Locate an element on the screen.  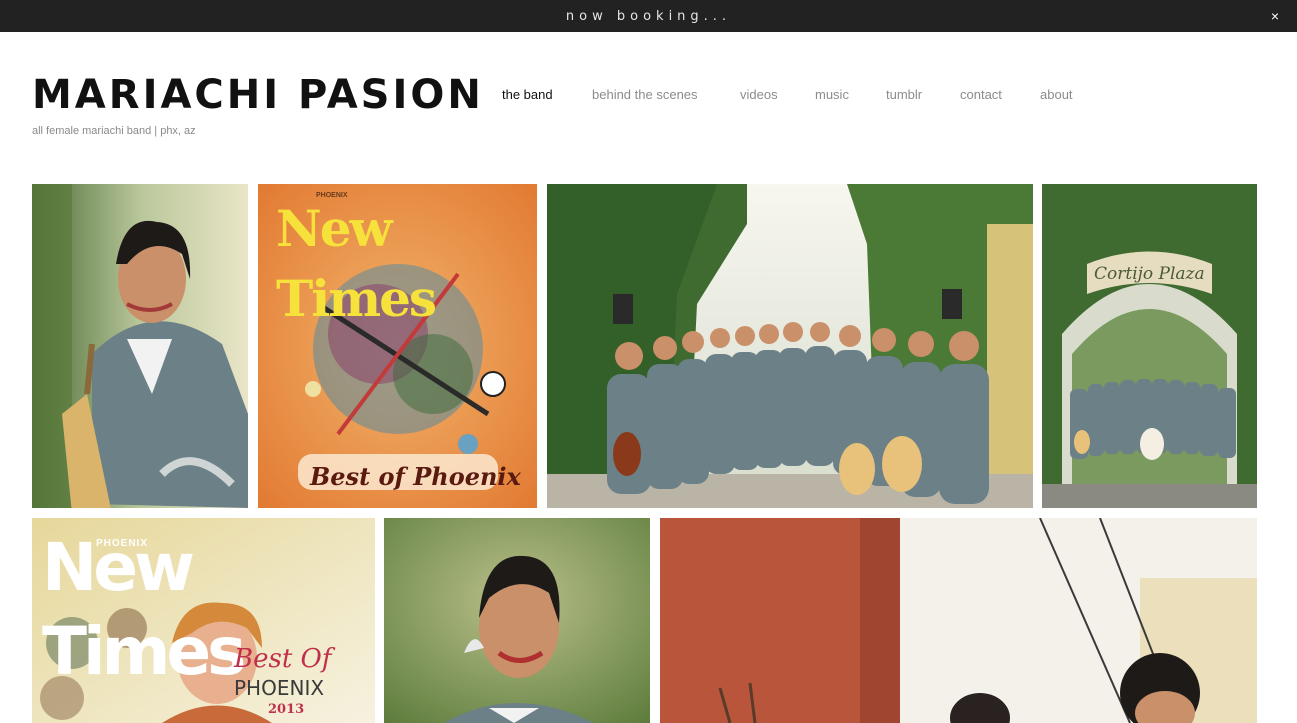
gallery-photo-best-of-phoenix-2013-cover: New Times PHOENIX Best Of PHOENIX 2013 is located at coordinates (203, 620).